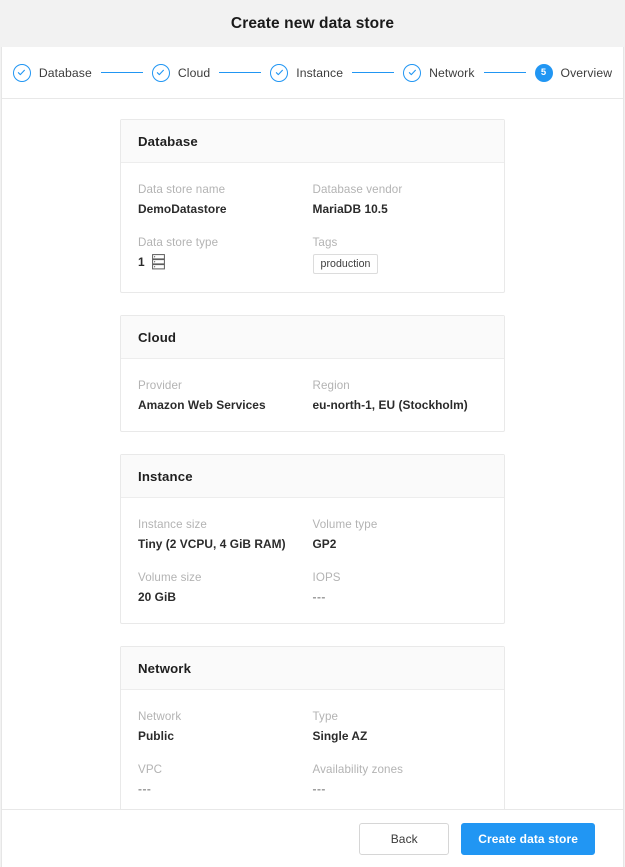 The height and width of the screenshot is (867, 625). Describe the element at coordinates (225, 262) in the screenshot. I see `field-value: 1` at that location.